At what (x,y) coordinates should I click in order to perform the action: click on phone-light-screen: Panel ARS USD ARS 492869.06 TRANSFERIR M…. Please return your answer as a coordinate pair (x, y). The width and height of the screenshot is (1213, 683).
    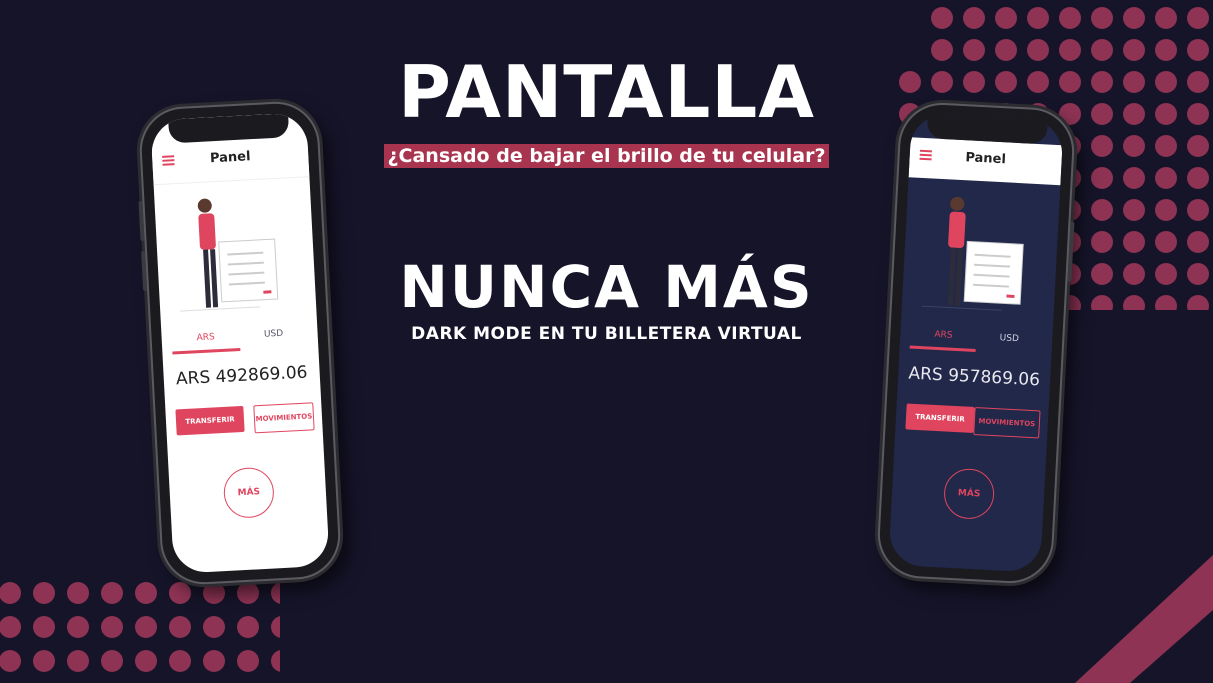
    Looking at the image, I should click on (240, 343).